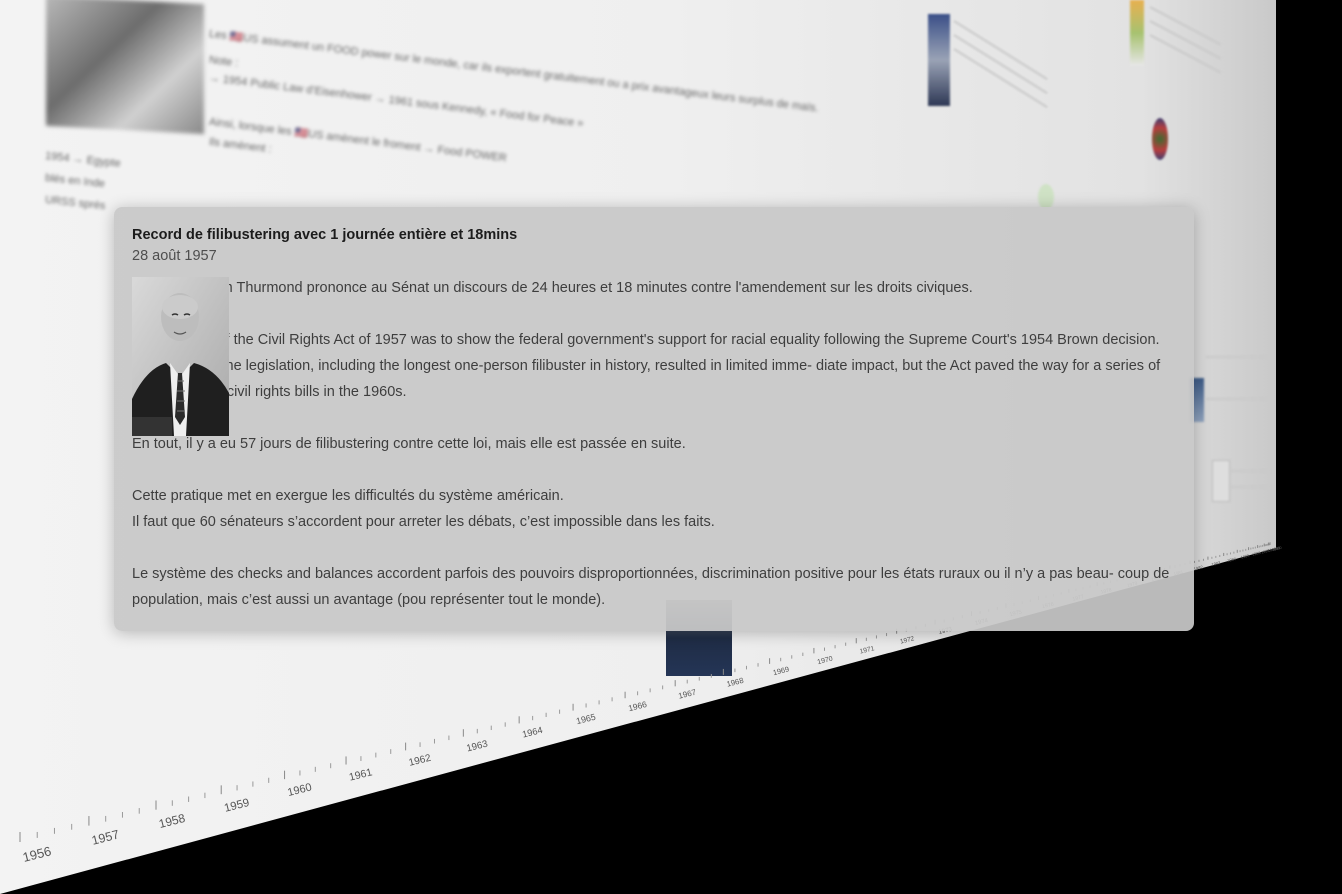 This screenshot has width=1342, height=894. I want to click on document-thumbnail, so click(1221, 481).